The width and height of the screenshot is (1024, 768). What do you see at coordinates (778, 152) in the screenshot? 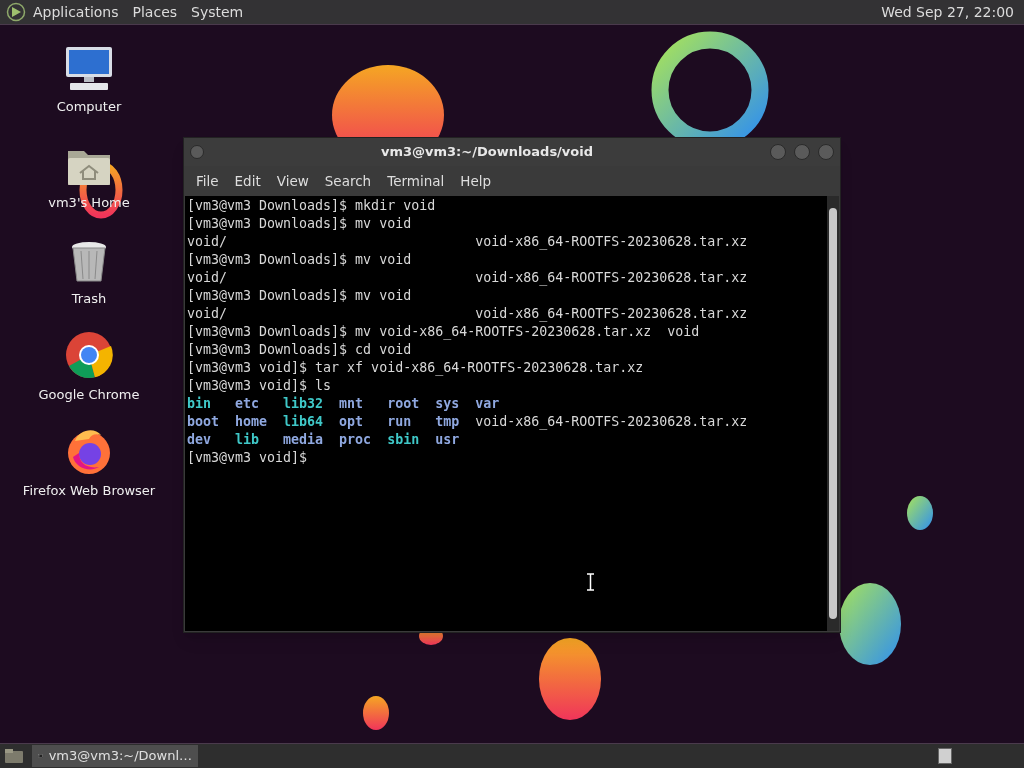
I see `minimize-button` at bounding box center [778, 152].